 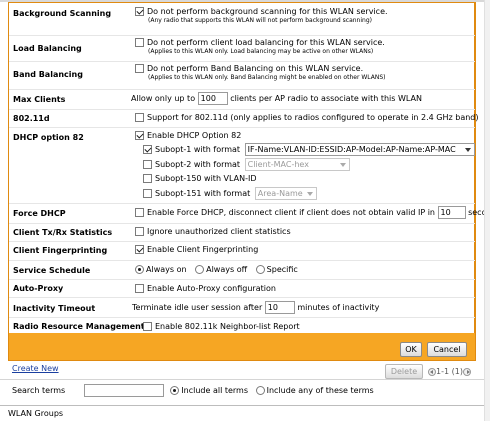 What do you see at coordinates (211, 288) in the screenshot?
I see `auto-proxy-text: Enable Auto-Proxy configuration` at bounding box center [211, 288].